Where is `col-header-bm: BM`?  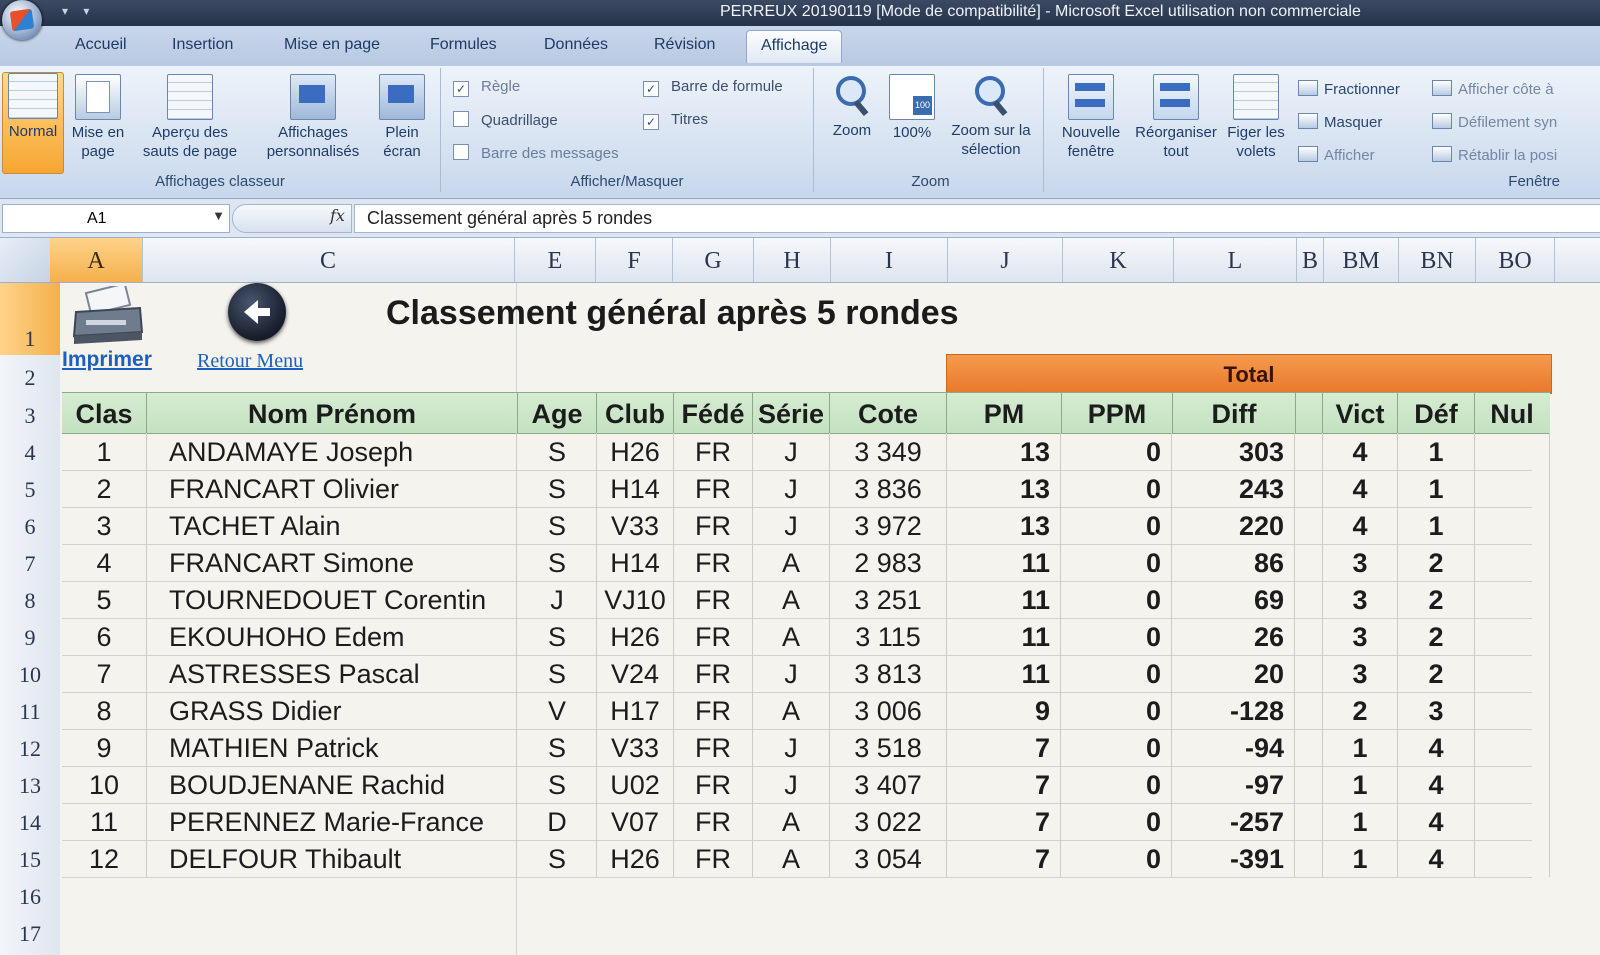
col-header-bm: BM is located at coordinates (1361, 260).